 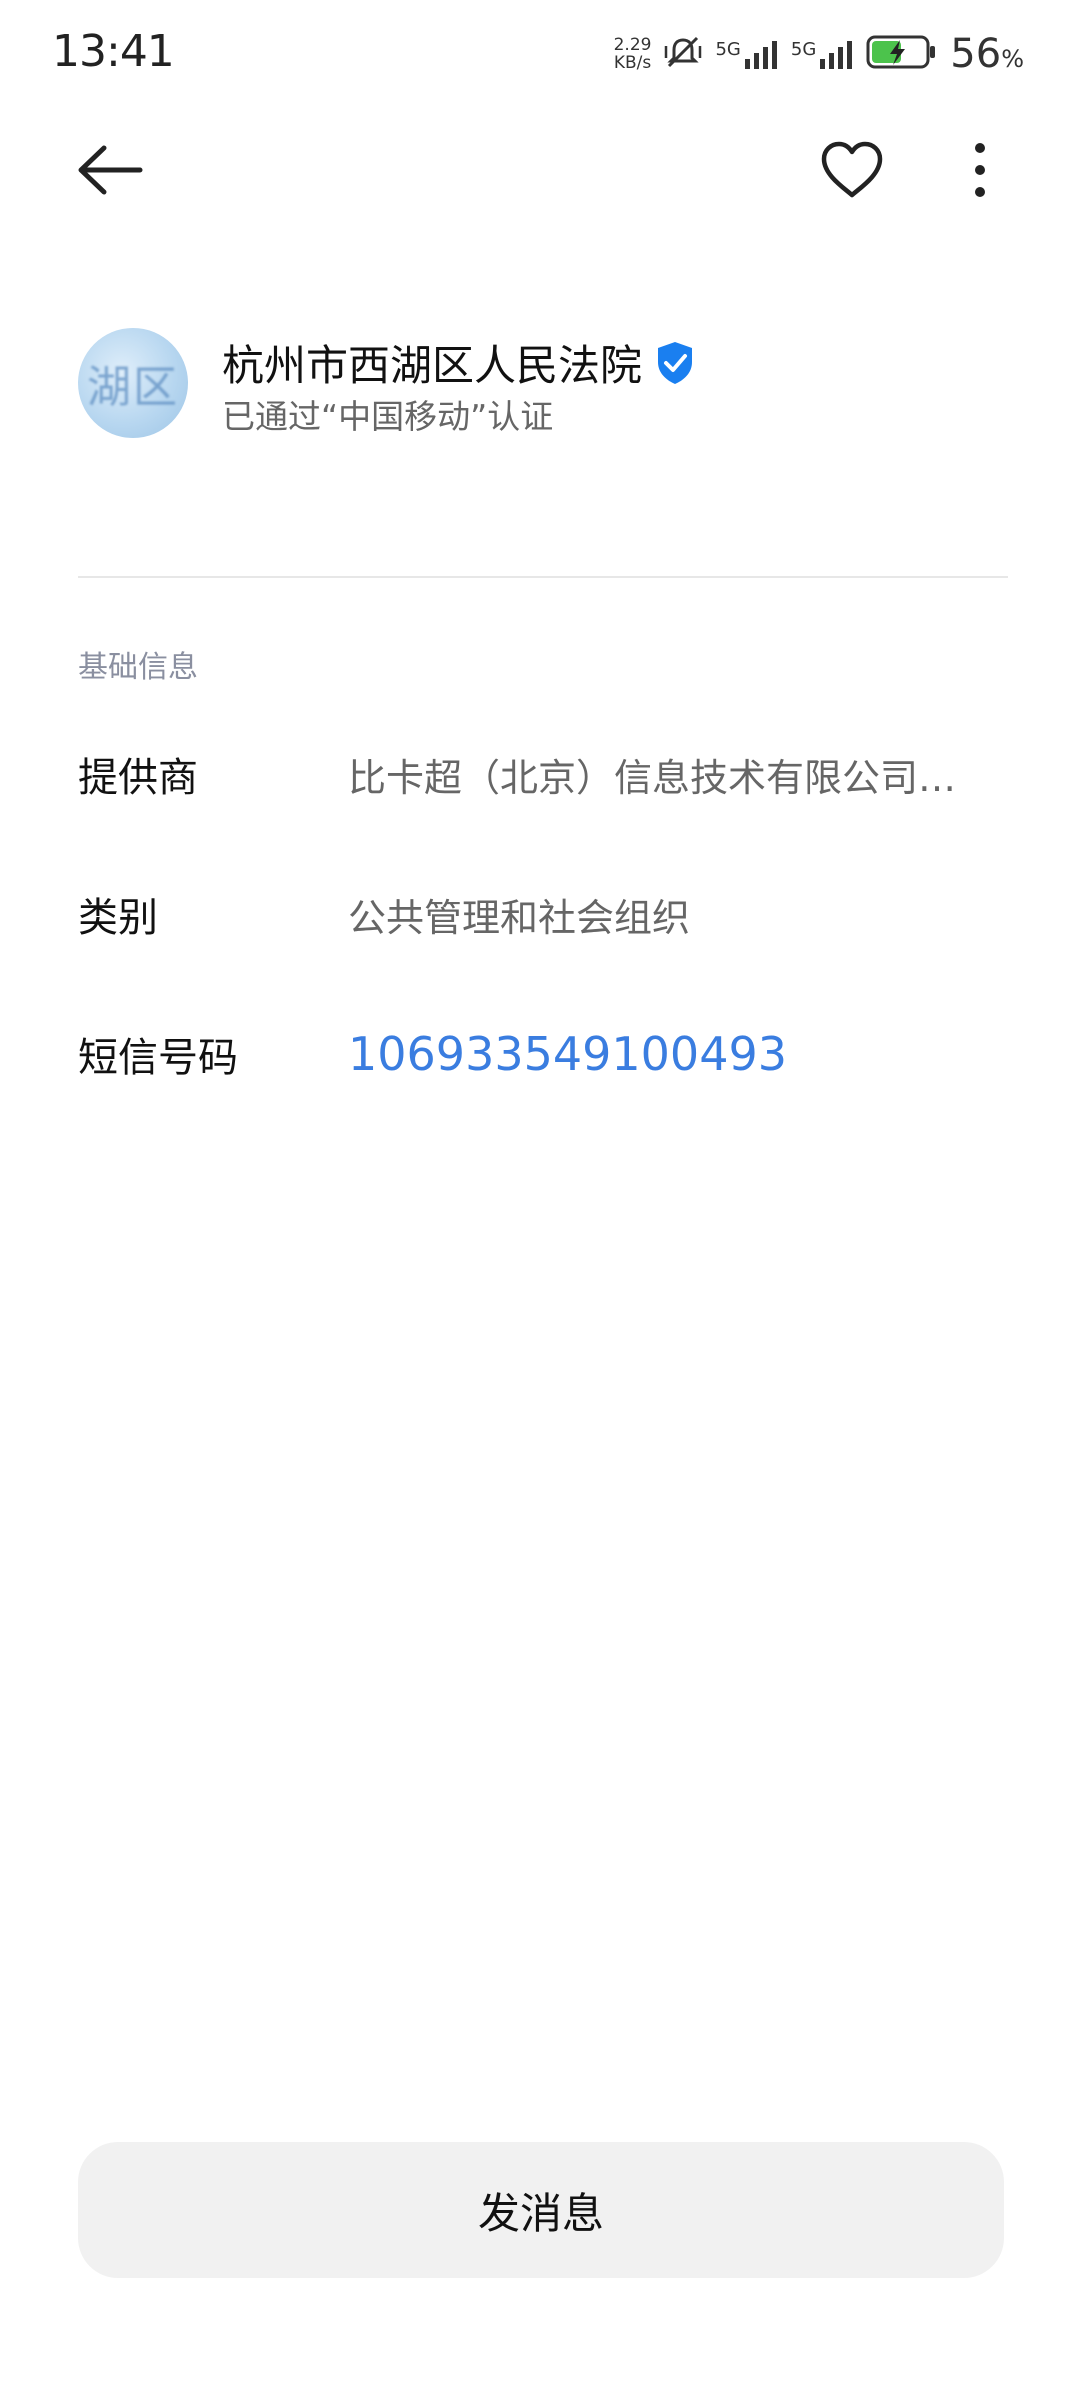 What do you see at coordinates (158, 1058) in the screenshot?
I see `info-label: 短信号码` at bounding box center [158, 1058].